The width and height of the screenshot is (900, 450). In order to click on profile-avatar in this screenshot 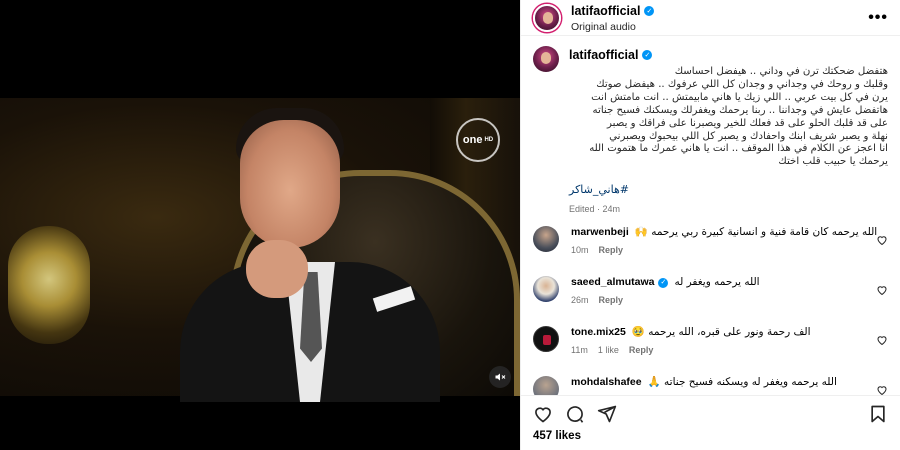, I will do `click(547, 17)`.